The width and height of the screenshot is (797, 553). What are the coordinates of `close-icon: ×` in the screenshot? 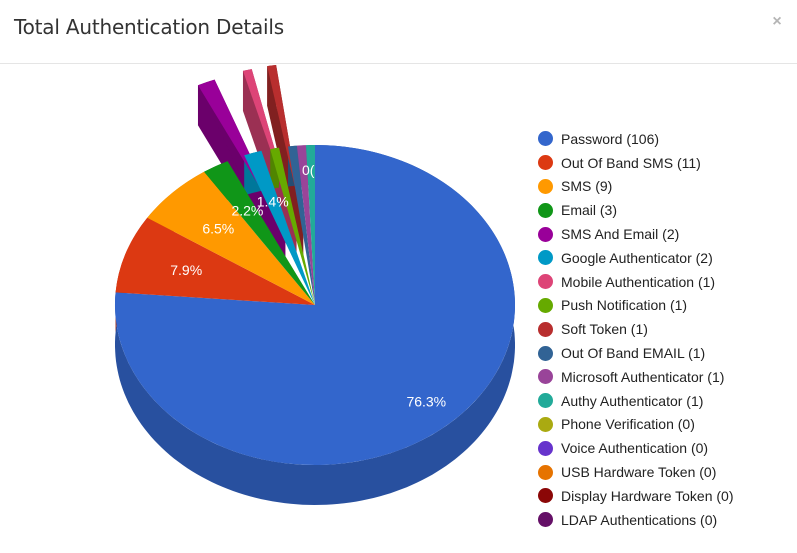 It's located at (777, 22).